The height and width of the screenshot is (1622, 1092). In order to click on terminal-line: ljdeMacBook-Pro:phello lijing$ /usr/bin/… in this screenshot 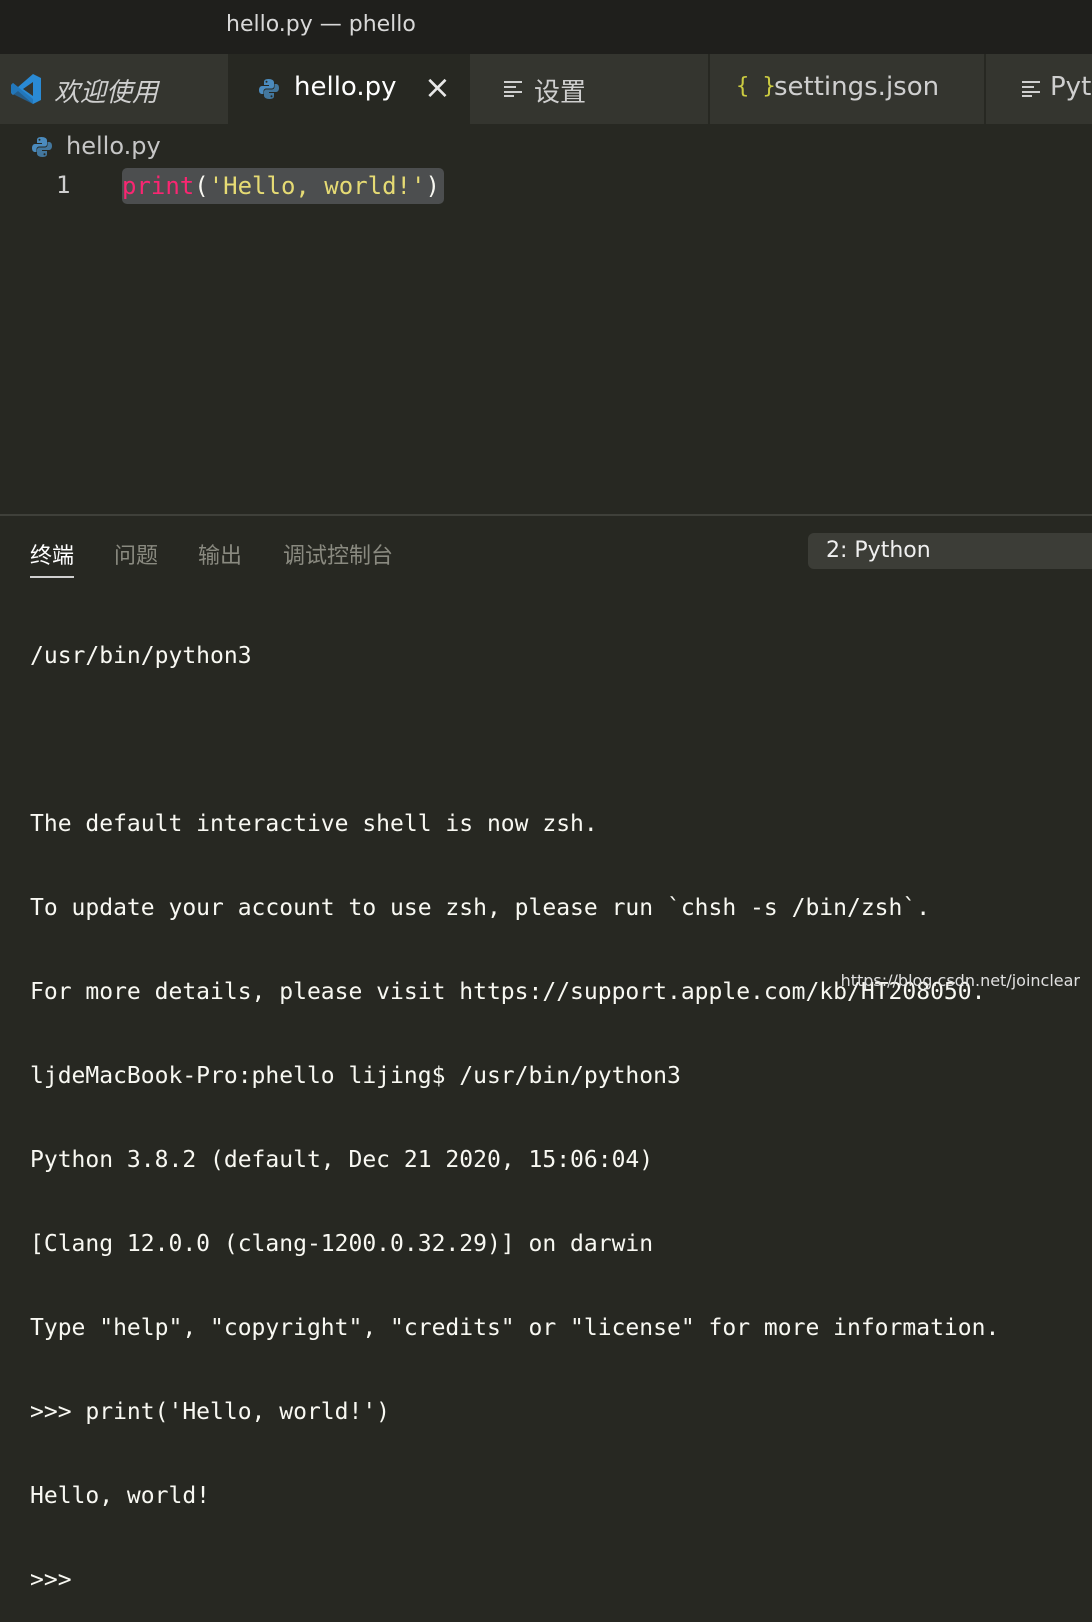, I will do `click(561, 1076)`.